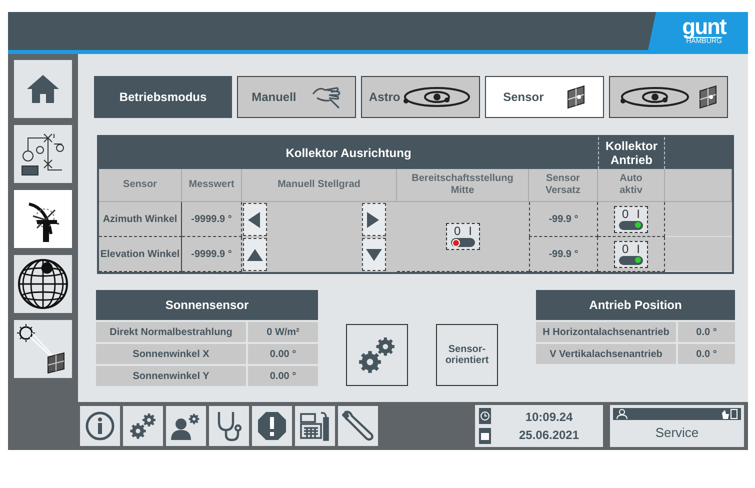 The height and width of the screenshot is (488, 755). I want to click on globe-icon, so click(43, 284).